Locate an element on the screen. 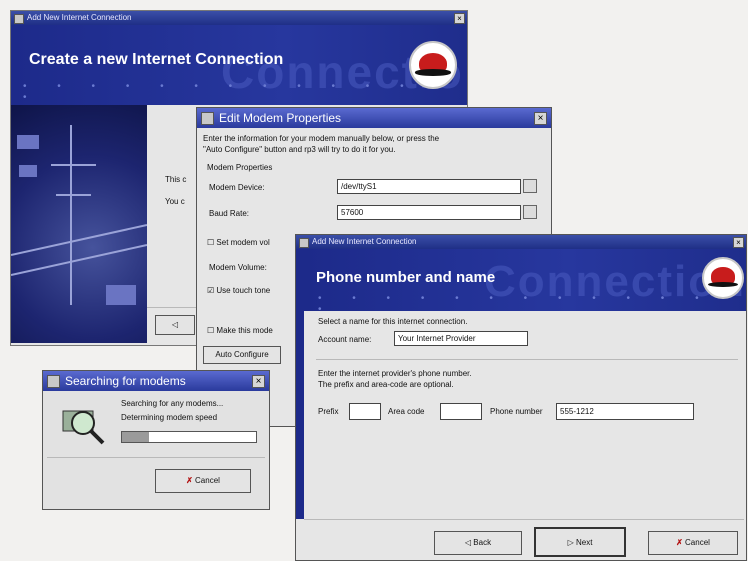 Image resolution: width=748 pixels, height=561 pixels. phone-number-label: Phone number is located at coordinates (516, 411).